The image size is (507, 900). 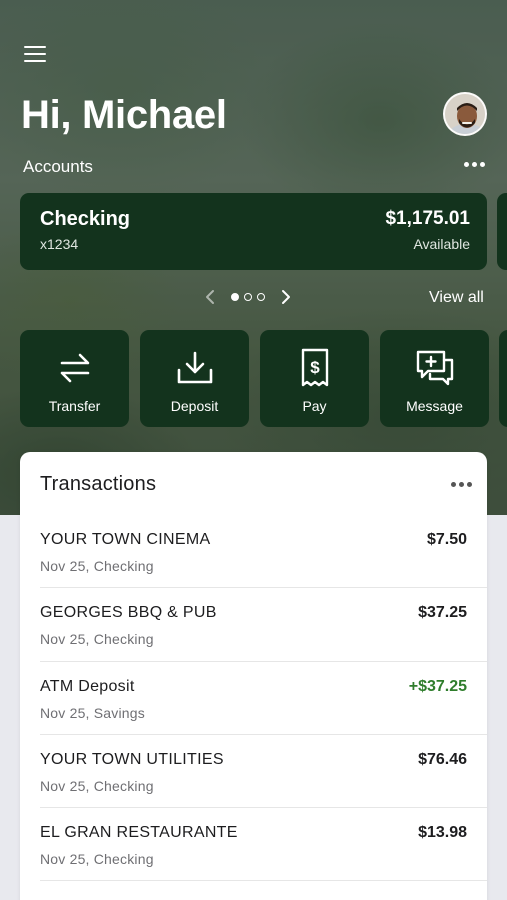 I want to click on transaction-date-account: Nov 25, Savings, so click(x=92, y=712).